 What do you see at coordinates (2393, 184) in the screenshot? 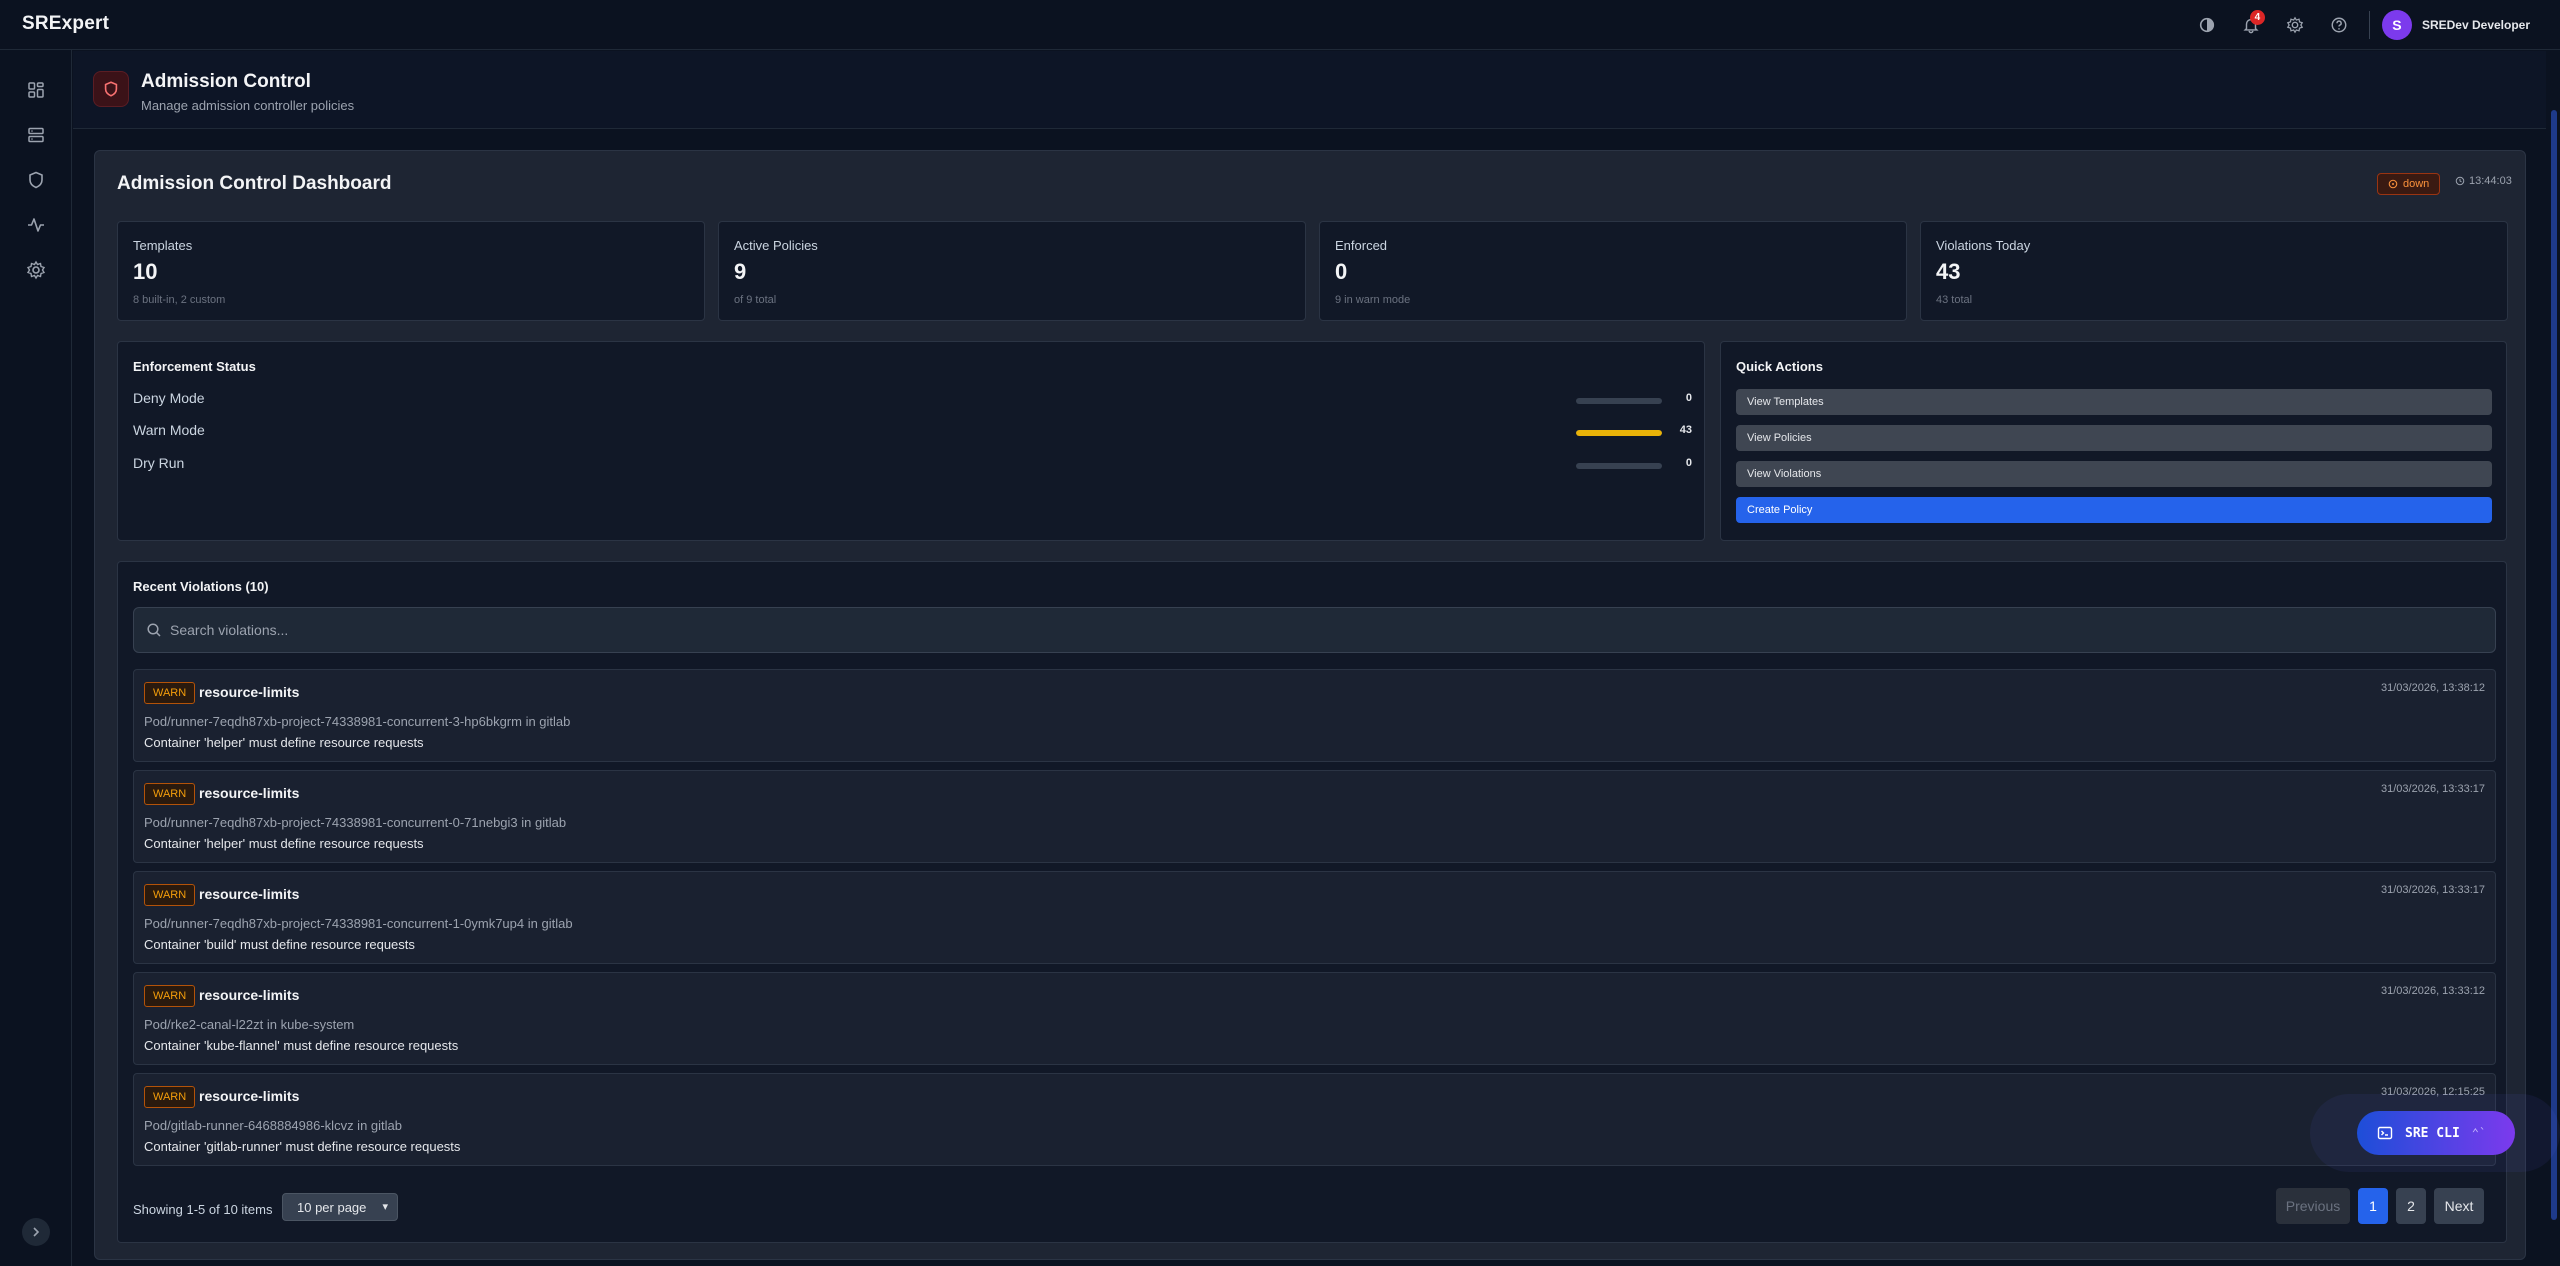
I see `status-alert-icon` at bounding box center [2393, 184].